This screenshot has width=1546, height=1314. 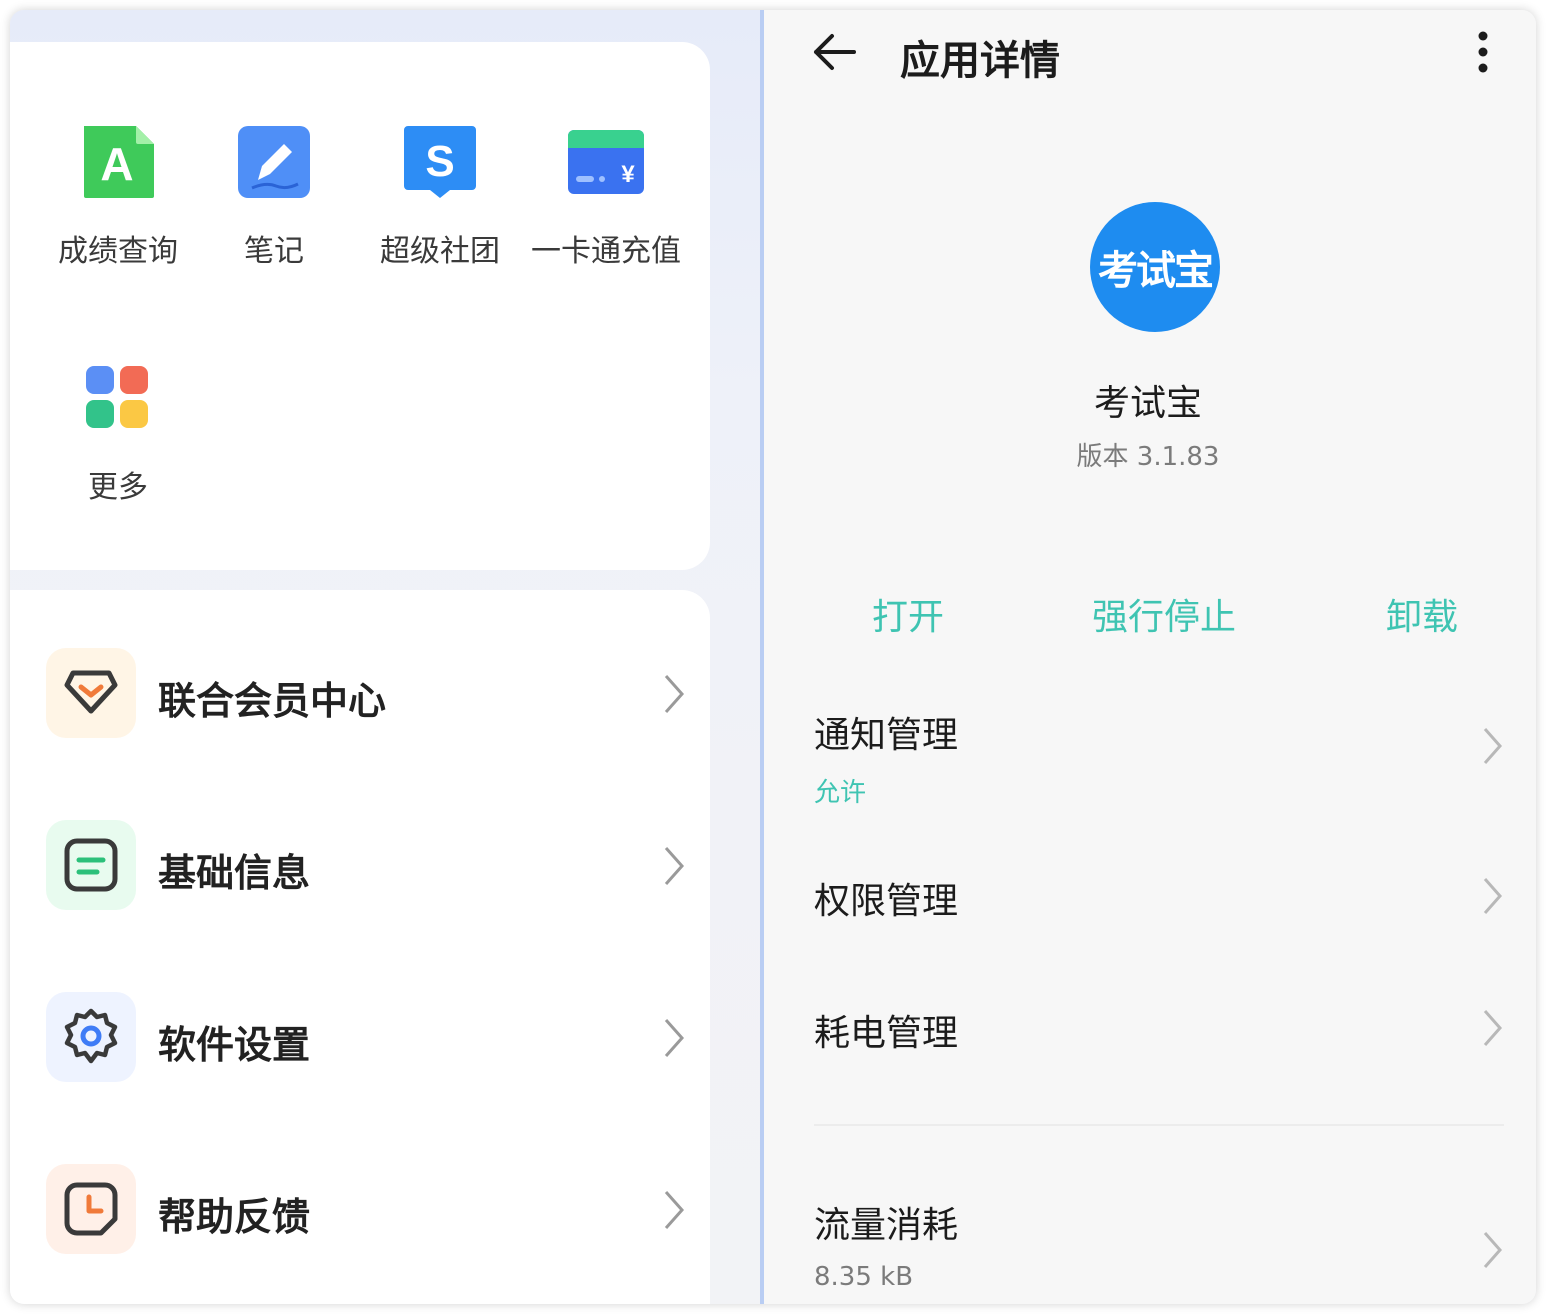 What do you see at coordinates (762, 657) in the screenshot?
I see `panel-divider` at bounding box center [762, 657].